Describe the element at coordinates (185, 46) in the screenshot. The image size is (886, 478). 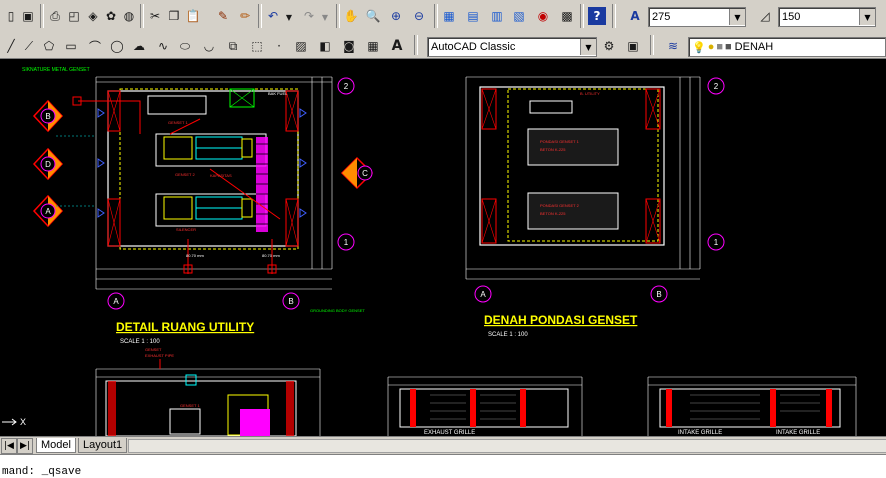
I see `ellipse-icon: ⬭` at that location.